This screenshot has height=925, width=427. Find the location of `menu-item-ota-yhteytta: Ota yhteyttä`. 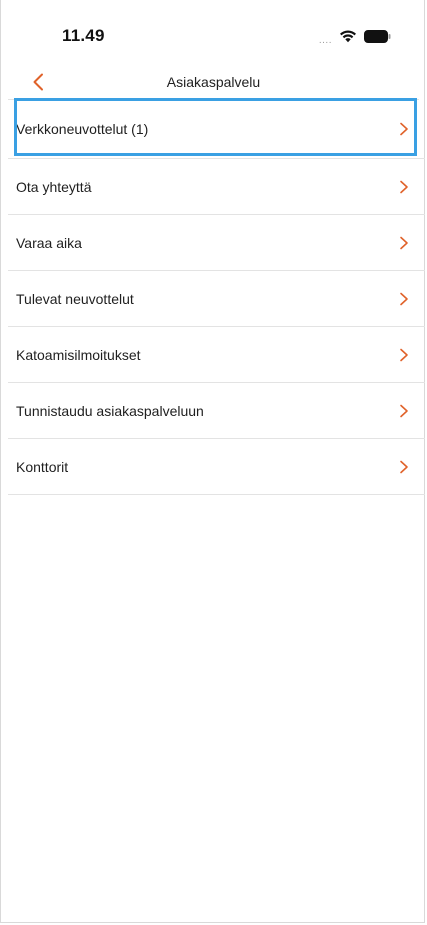

menu-item-ota-yhteytta: Ota yhteyttä is located at coordinates (216, 187).